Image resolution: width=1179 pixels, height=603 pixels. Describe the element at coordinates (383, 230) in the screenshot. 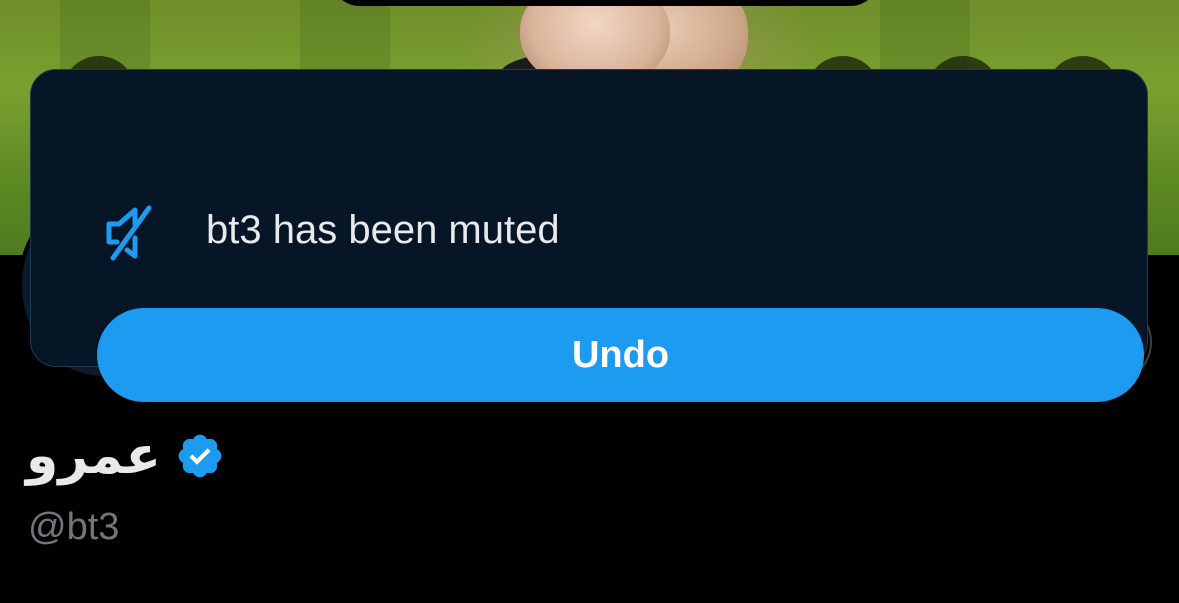

I see `toast-message: bt3 has been muted` at that location.